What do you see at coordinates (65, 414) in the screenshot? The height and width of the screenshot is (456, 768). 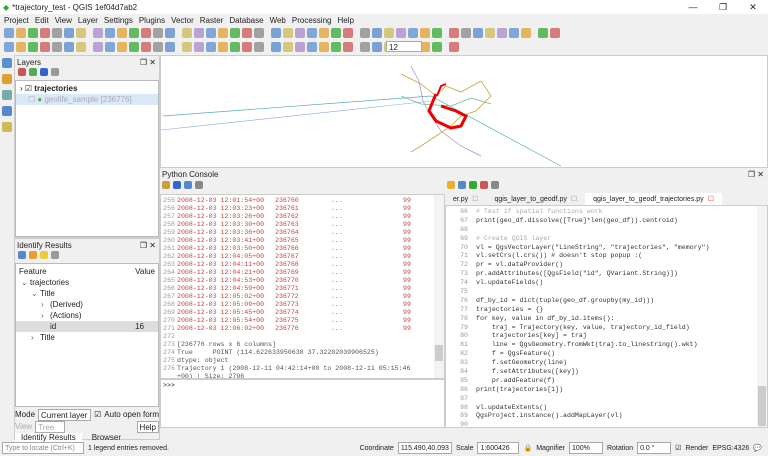 I see `mode-select: Current layer` at bounding box center [65, 414].